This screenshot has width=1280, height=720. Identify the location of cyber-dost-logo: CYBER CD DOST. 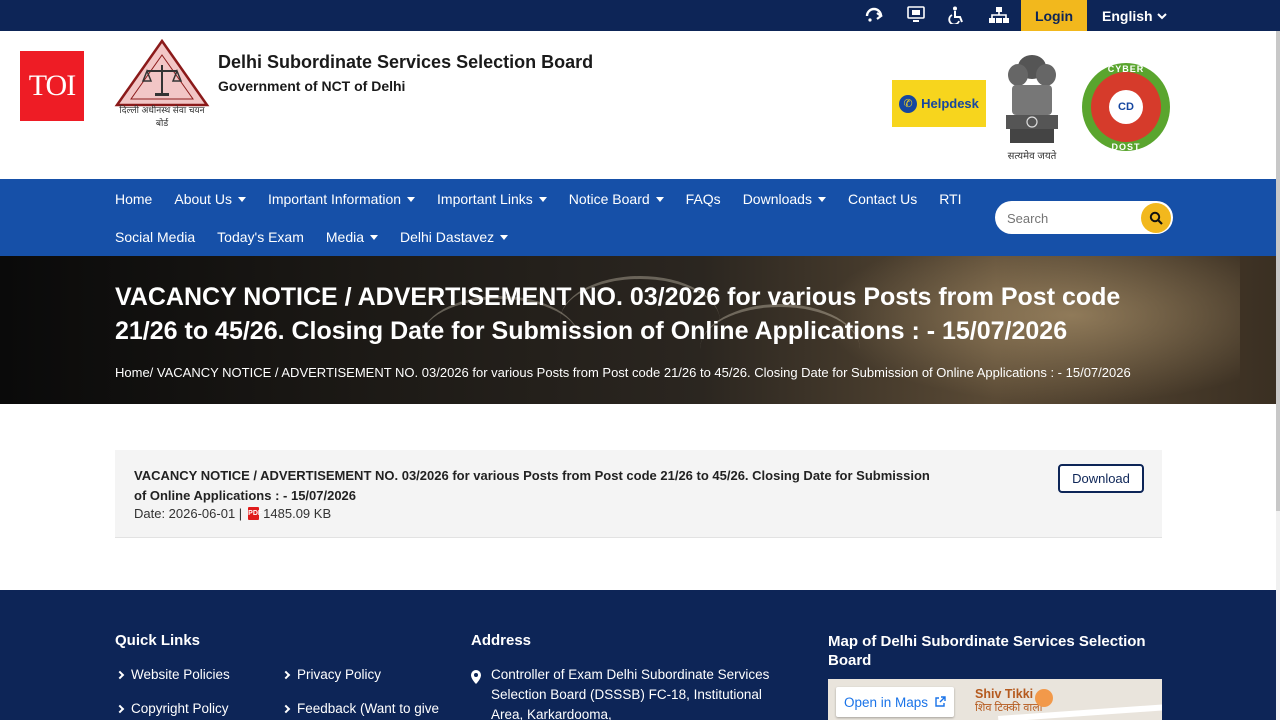
(1126, 107).